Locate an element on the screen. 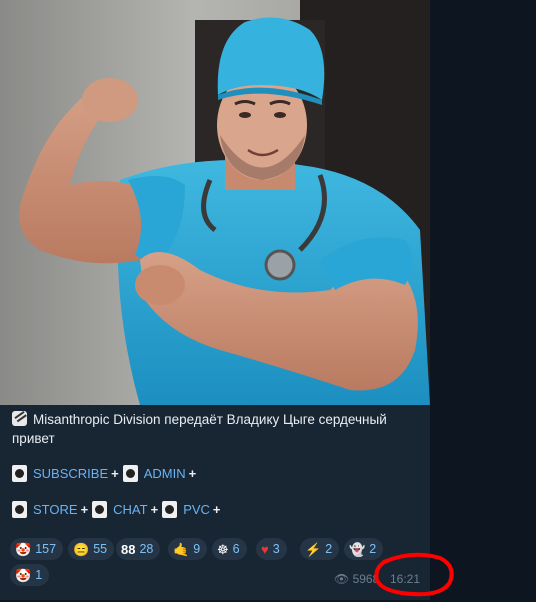  eye-icon: 👁 is located at coordinates (342, 579).